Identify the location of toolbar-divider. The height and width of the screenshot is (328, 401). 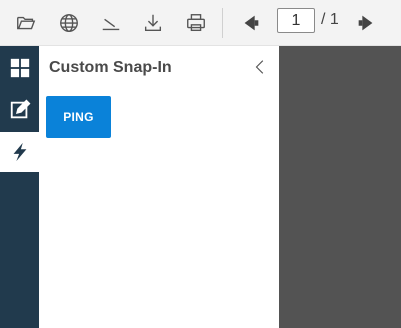
(222, 23).